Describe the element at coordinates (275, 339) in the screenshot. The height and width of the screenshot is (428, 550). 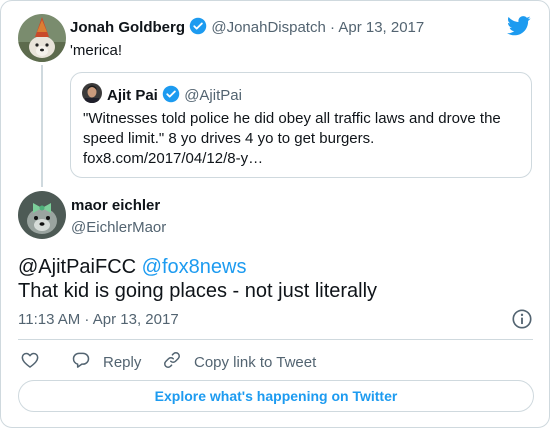
I see `divider` at that location.